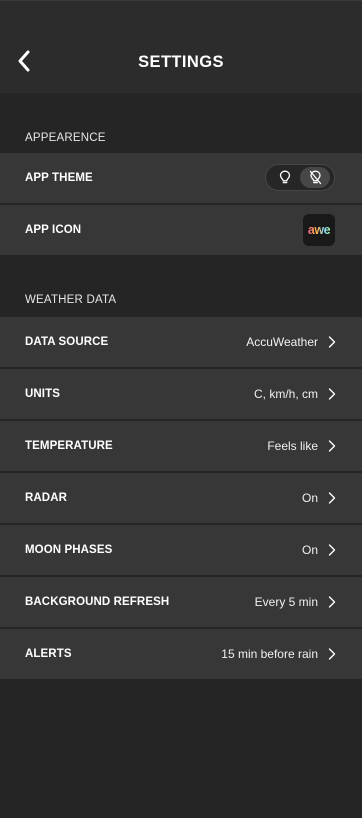 The image size is (362, 818). I want to click on settings-row-units: UNITS C, km/h, cm, so click(181, 394).